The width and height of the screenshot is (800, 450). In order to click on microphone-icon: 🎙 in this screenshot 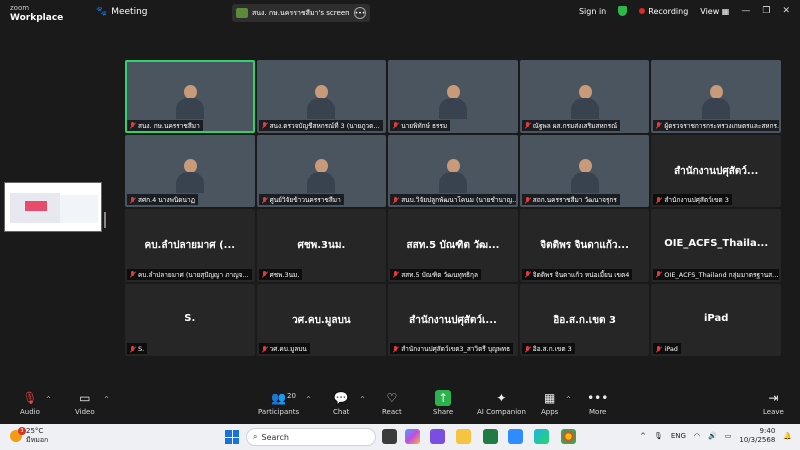, I will do `click(658, 436)`.